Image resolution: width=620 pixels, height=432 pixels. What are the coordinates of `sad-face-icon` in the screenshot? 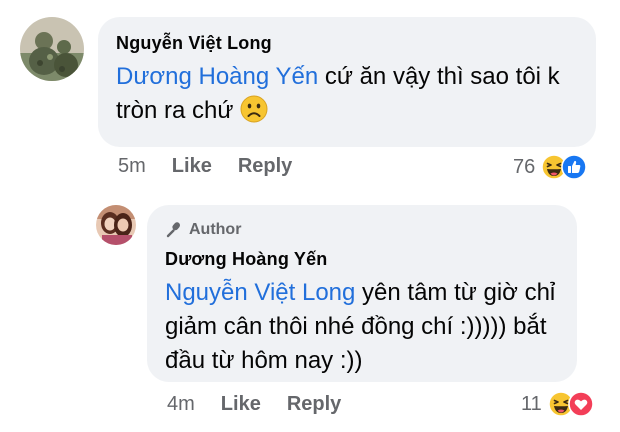 It's located at (254, 109).